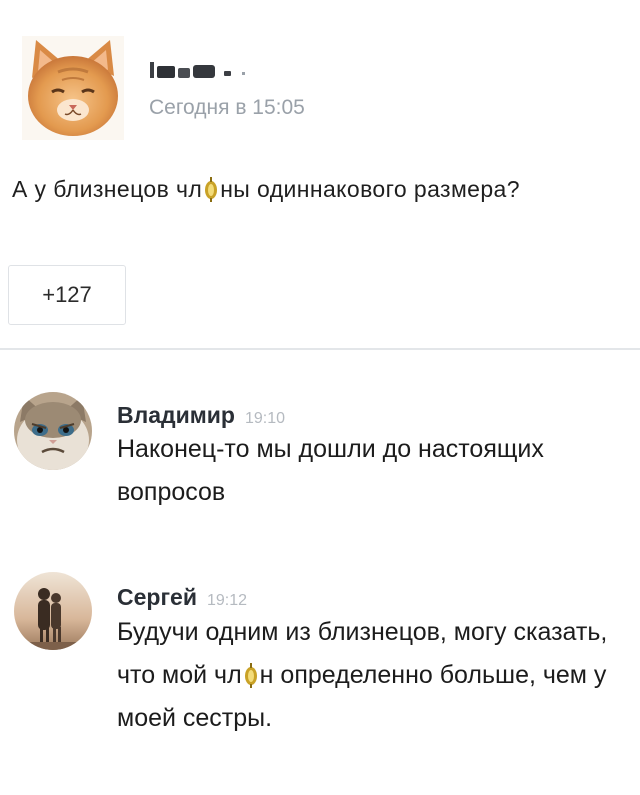  Describe the element at coordinates (107, 189) in the screenshot. I see `post-text-part1: А у близнецов чл` at that location.